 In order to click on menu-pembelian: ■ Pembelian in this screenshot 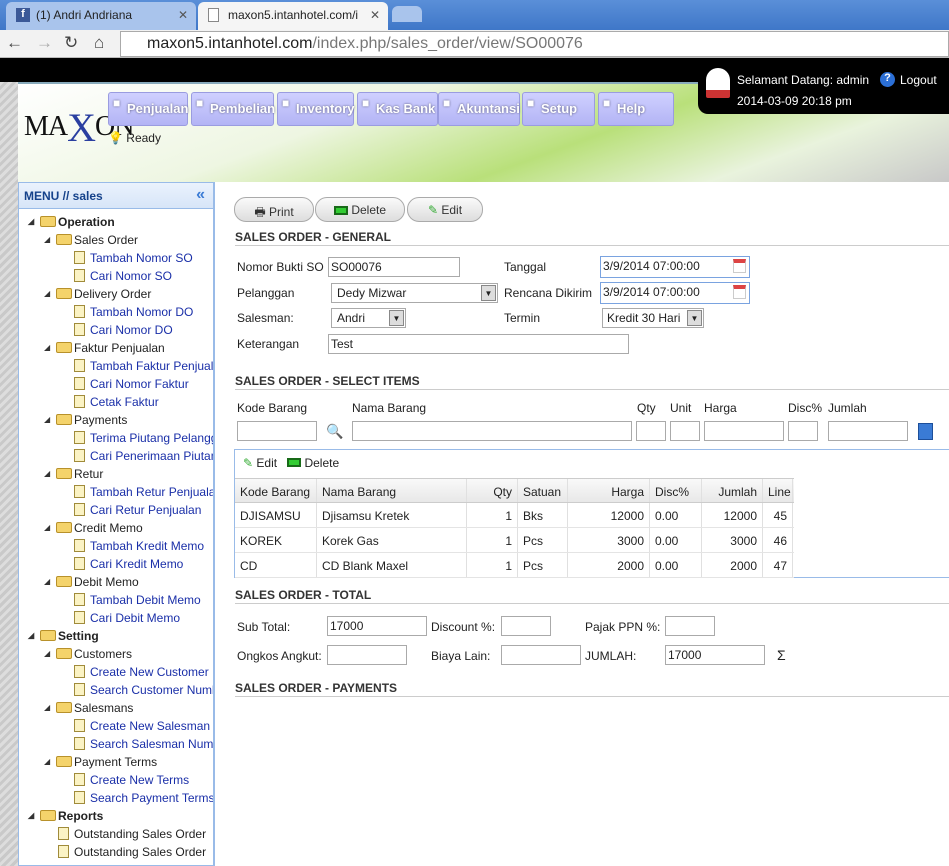, I will do `click(233, 109)`.